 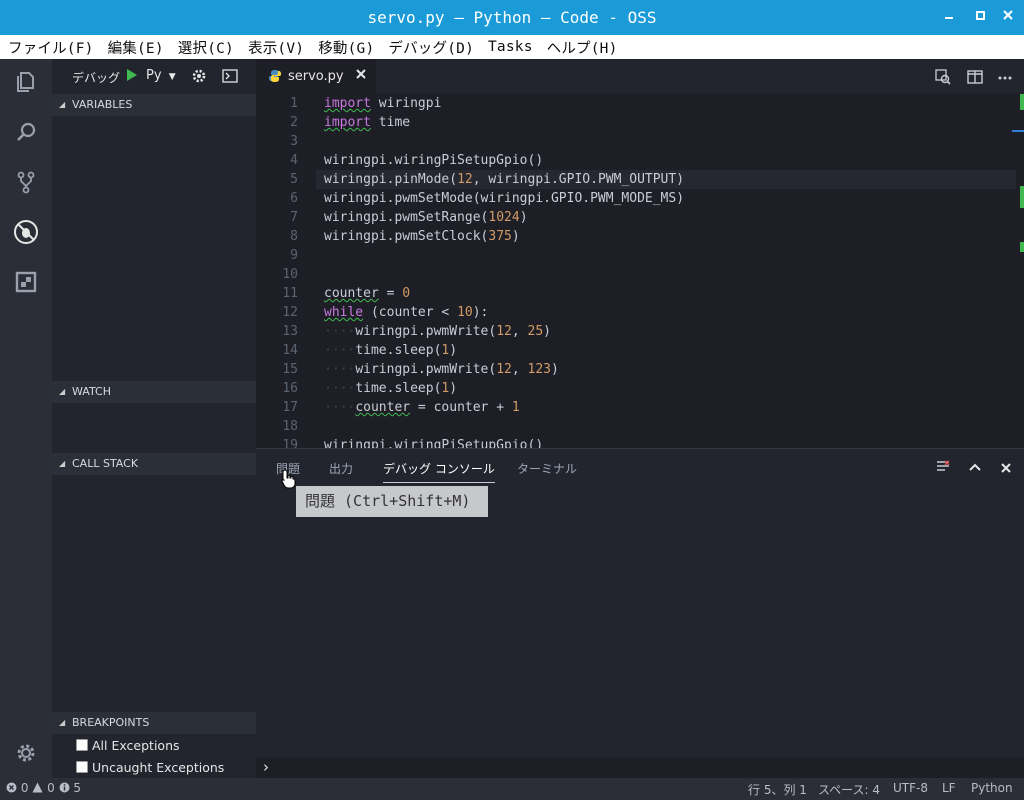 I want to click on debug-console-button, so click(x=230, y=78).